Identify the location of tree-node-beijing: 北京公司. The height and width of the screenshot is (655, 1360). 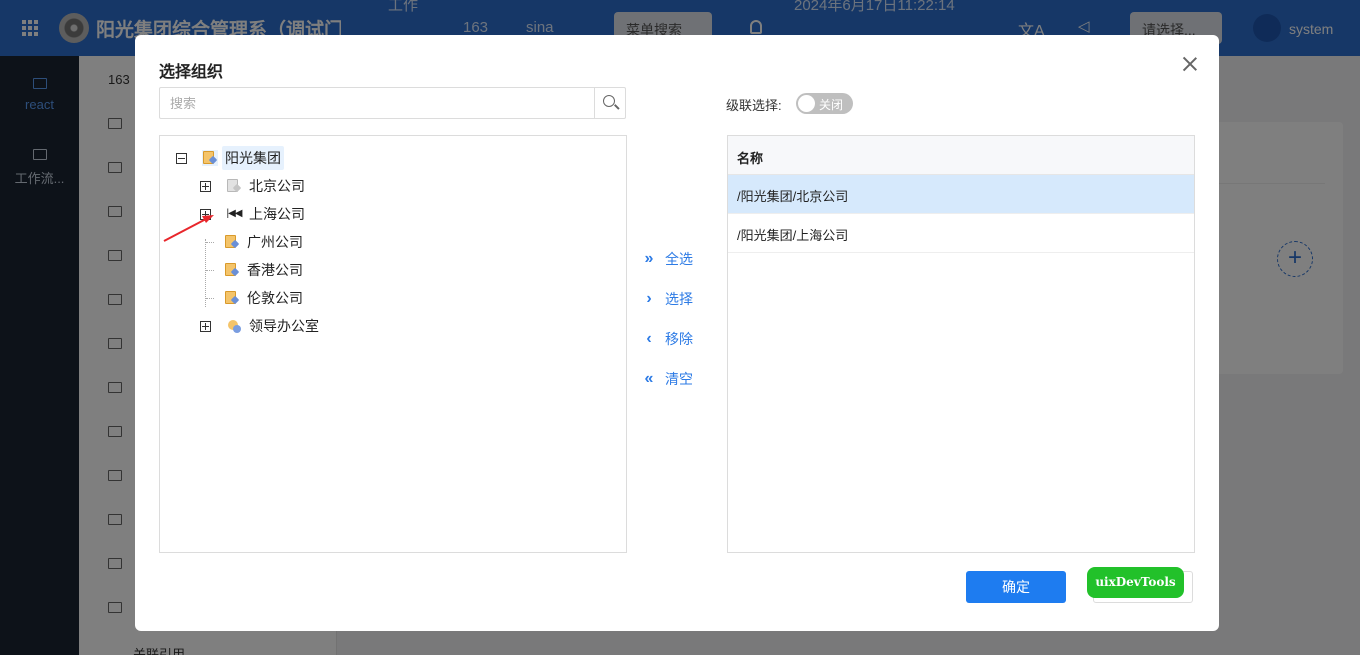
(254, 186).